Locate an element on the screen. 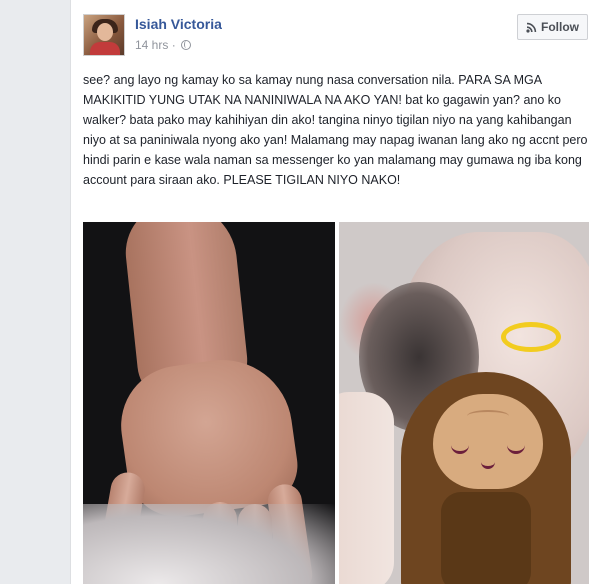 This screenshot has width=600, height=584. author-name: Isiah Victoria is located at coordinates (178, 24).